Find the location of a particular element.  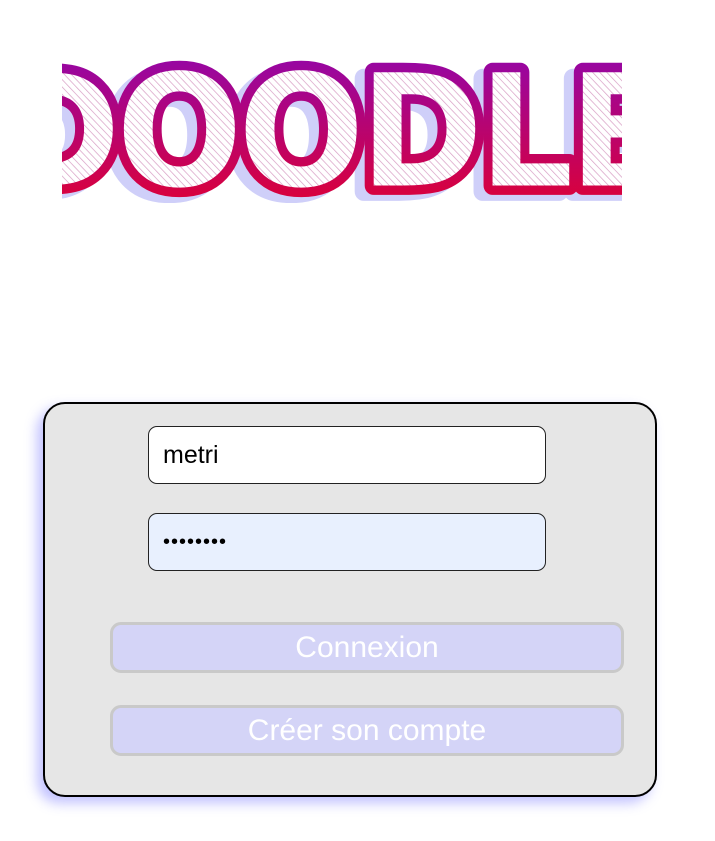

password-input is located at coordinates (347, 542).